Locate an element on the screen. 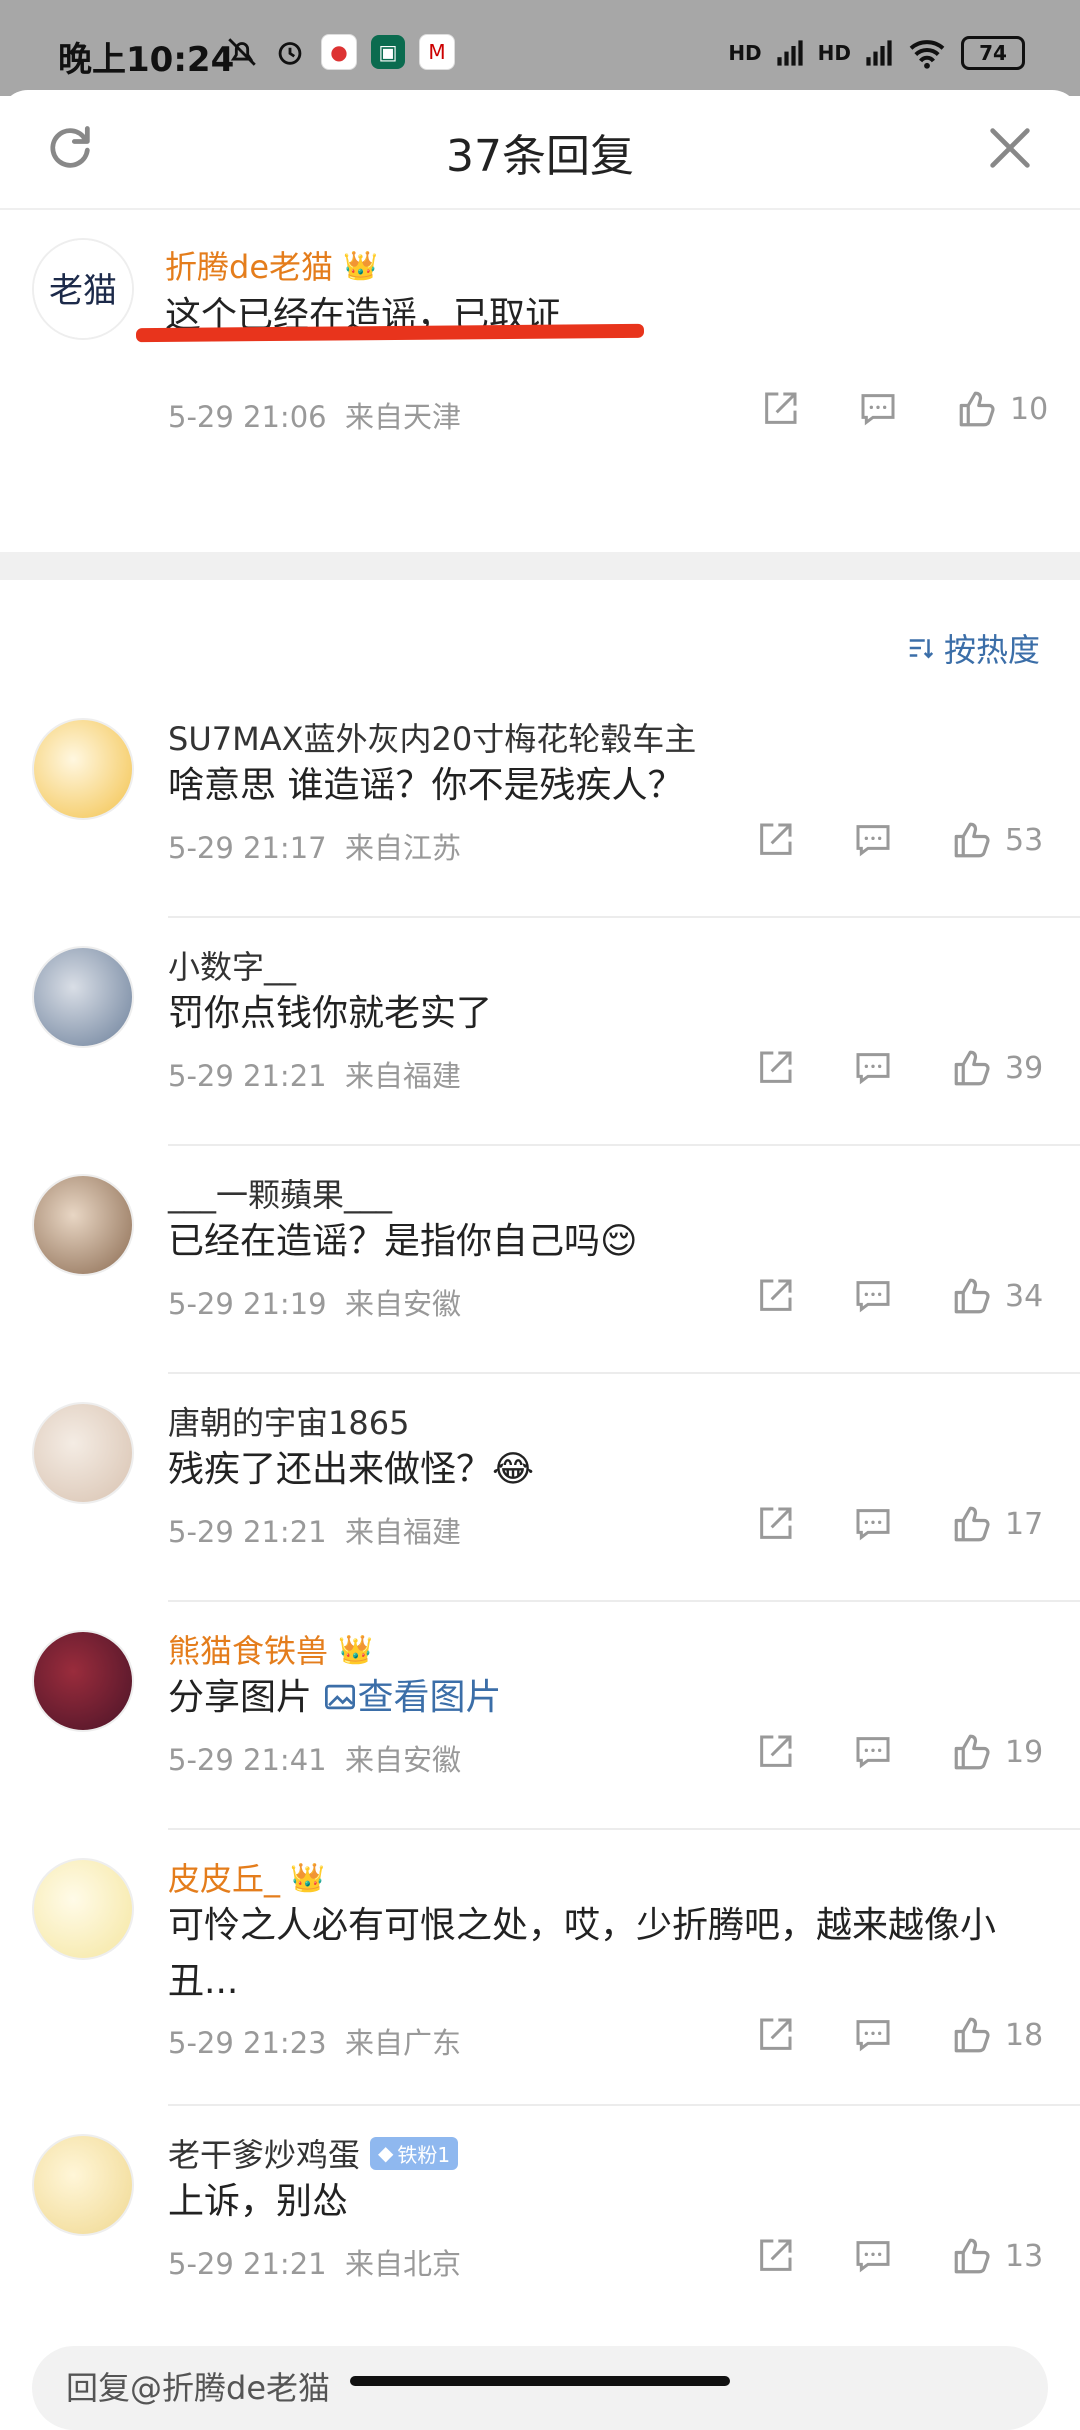  username-text: 熊猫食铁兽 is located at coordinates (248, 1649).